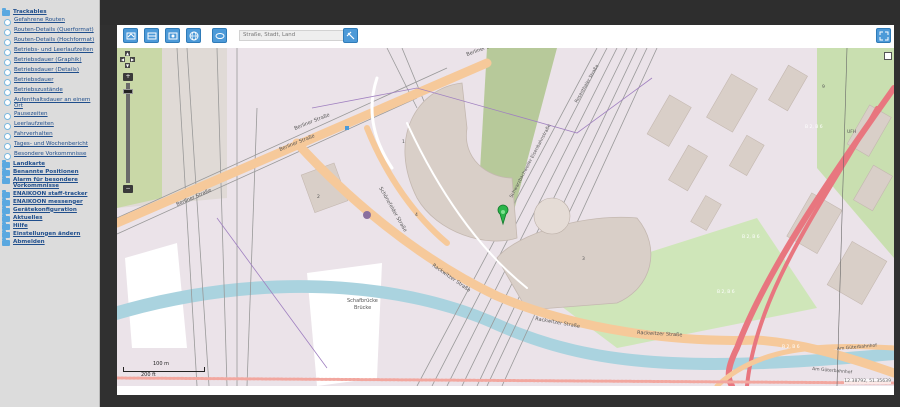  What do you see at coordinates (34, 124) in the screenshot?
I see `sidebar-item-label: Leerlaufzeiten` at bounding box center [34, 124].